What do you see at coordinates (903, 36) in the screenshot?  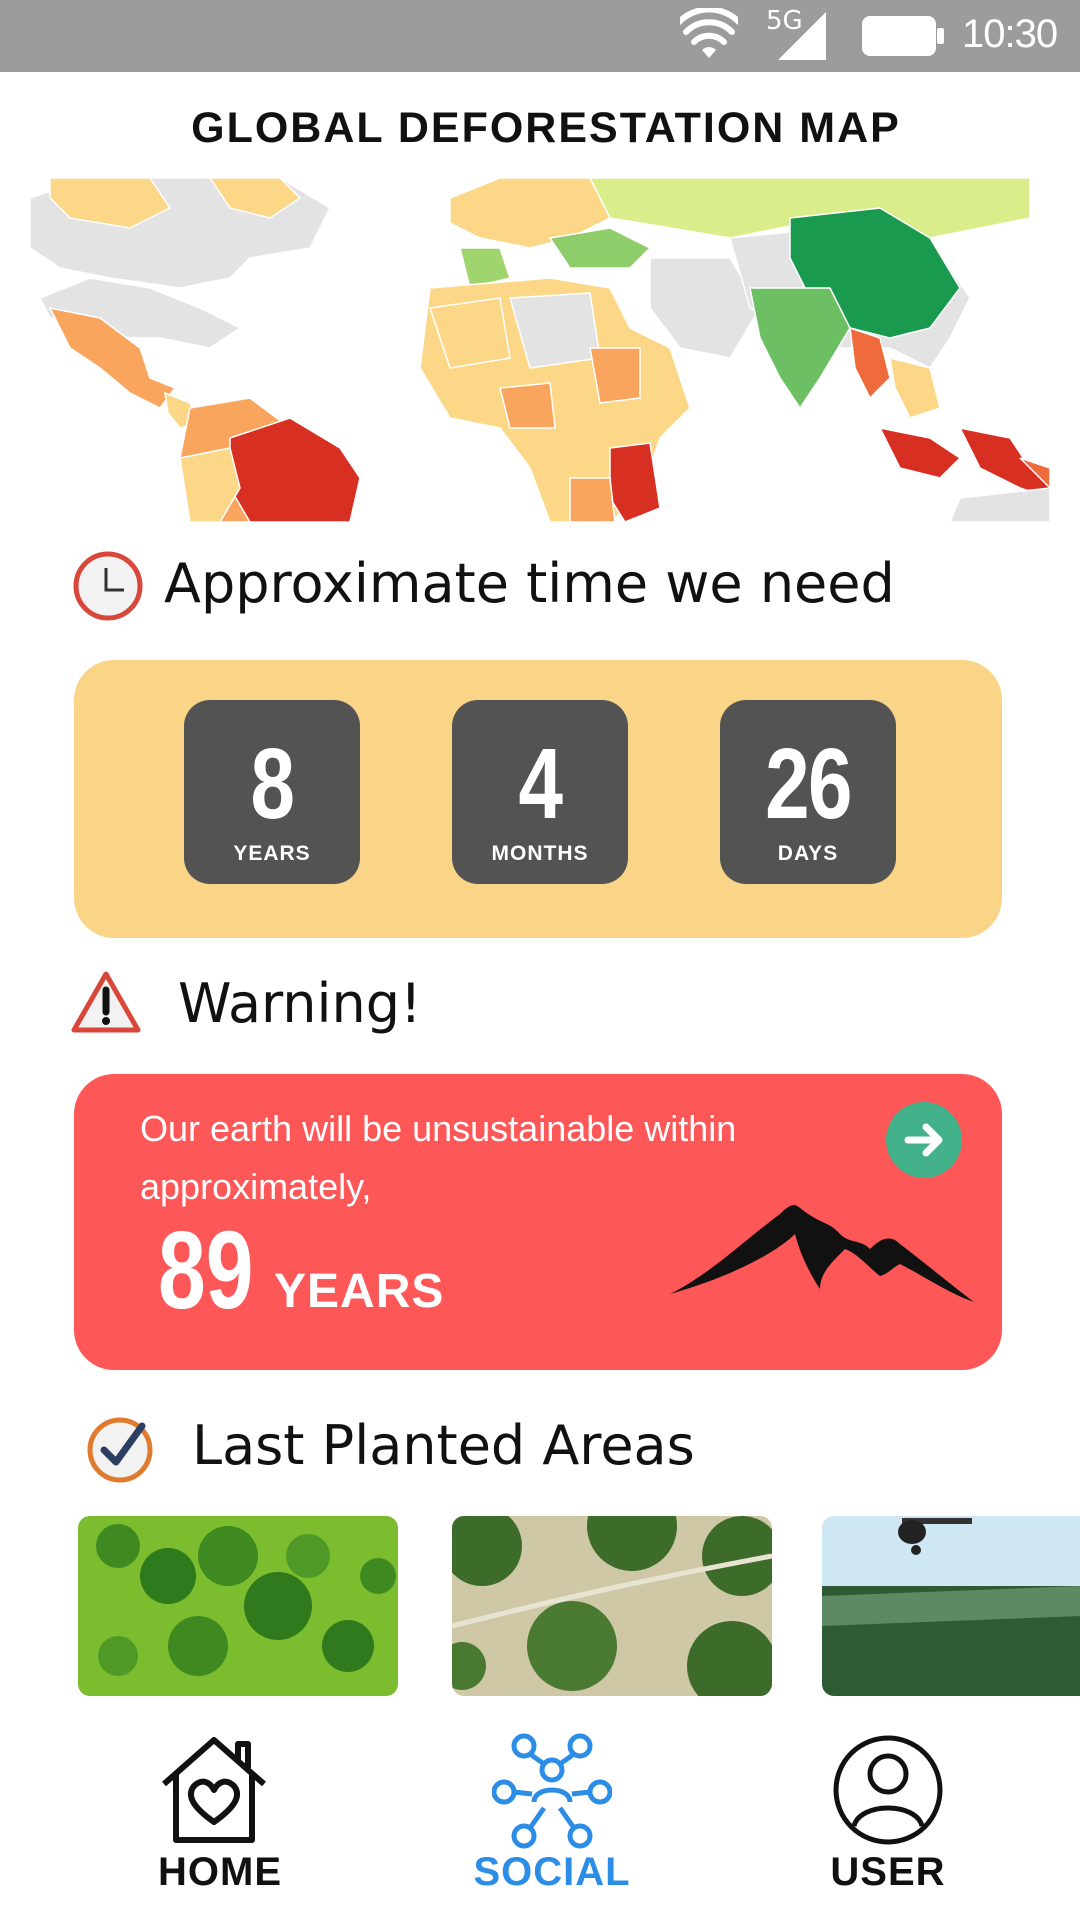 I see `battery-icon` at bounding box center [903, 36].